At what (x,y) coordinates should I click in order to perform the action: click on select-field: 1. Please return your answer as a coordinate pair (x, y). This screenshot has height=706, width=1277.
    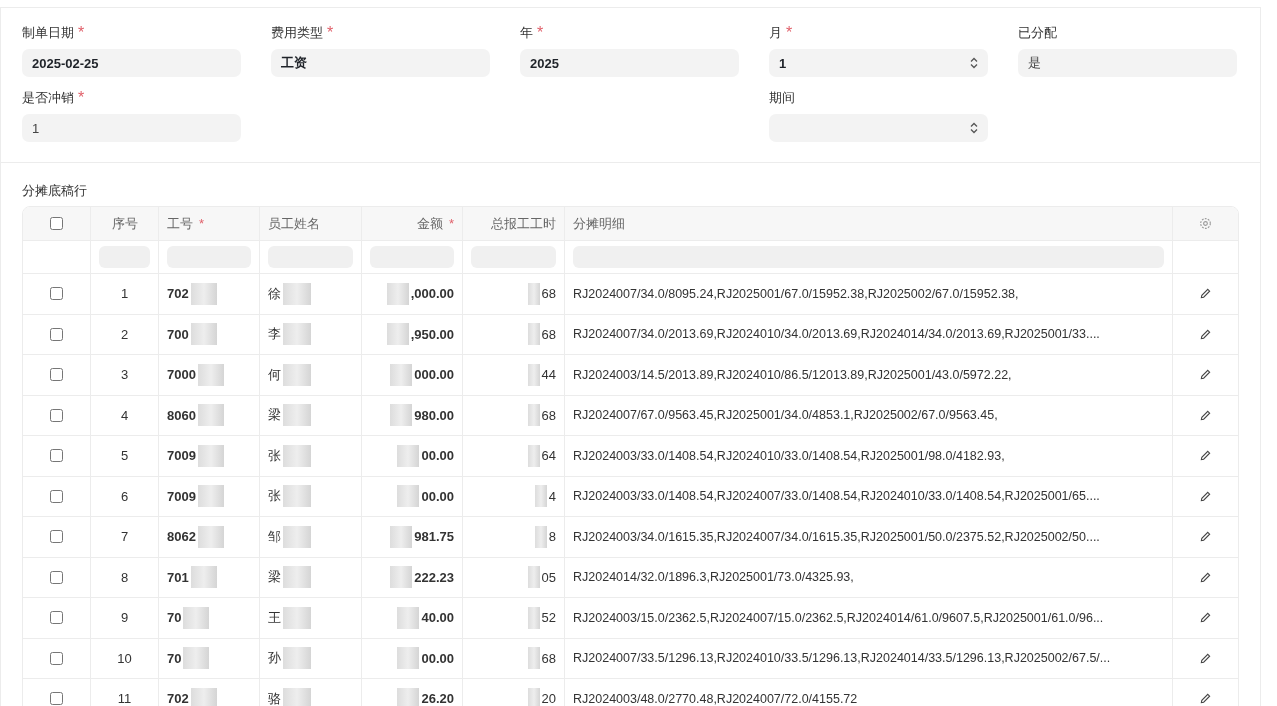
    Looking at the image, I should click on (878, 63).